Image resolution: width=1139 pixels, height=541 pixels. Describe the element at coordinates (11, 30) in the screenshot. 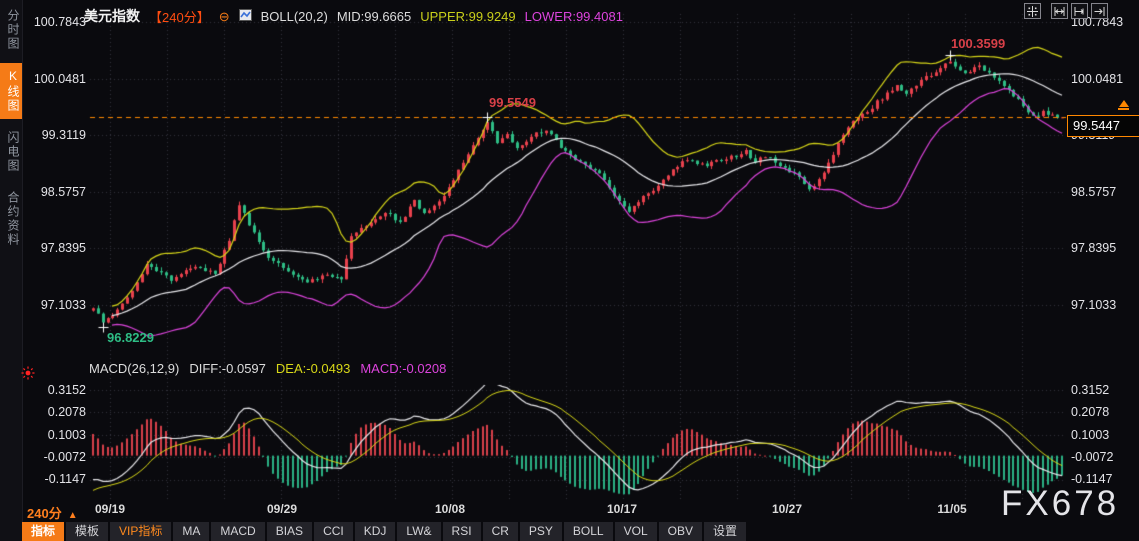

I see `sidebar-item-time-chart: 分时图` at that location.